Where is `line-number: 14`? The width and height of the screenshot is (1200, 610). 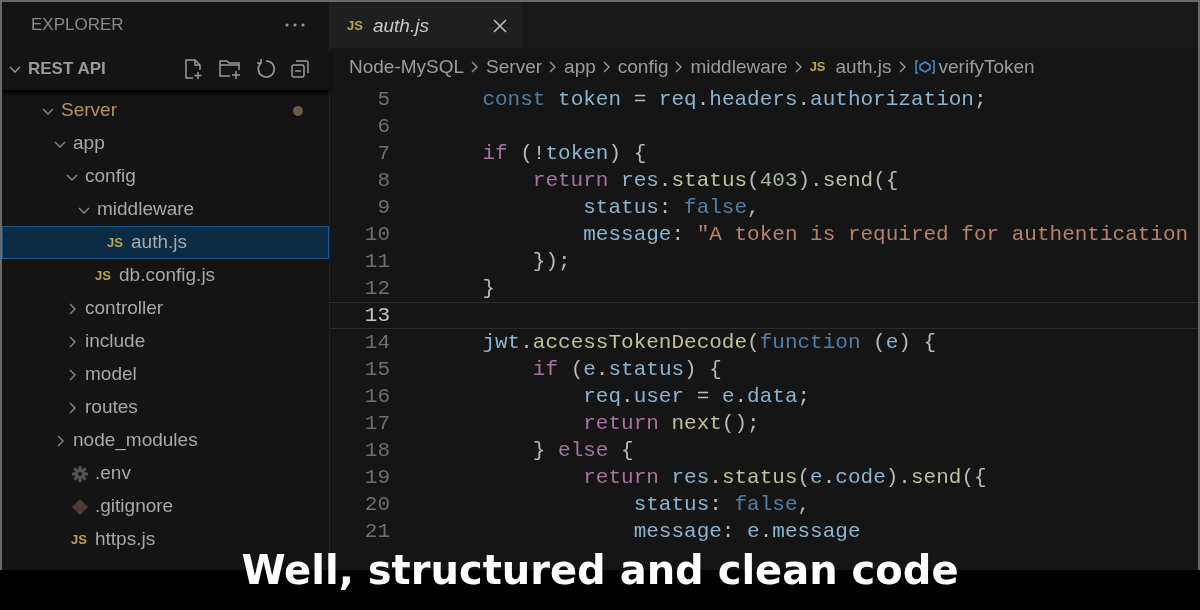 line-number: 14 is located at coordinates (376, 342).